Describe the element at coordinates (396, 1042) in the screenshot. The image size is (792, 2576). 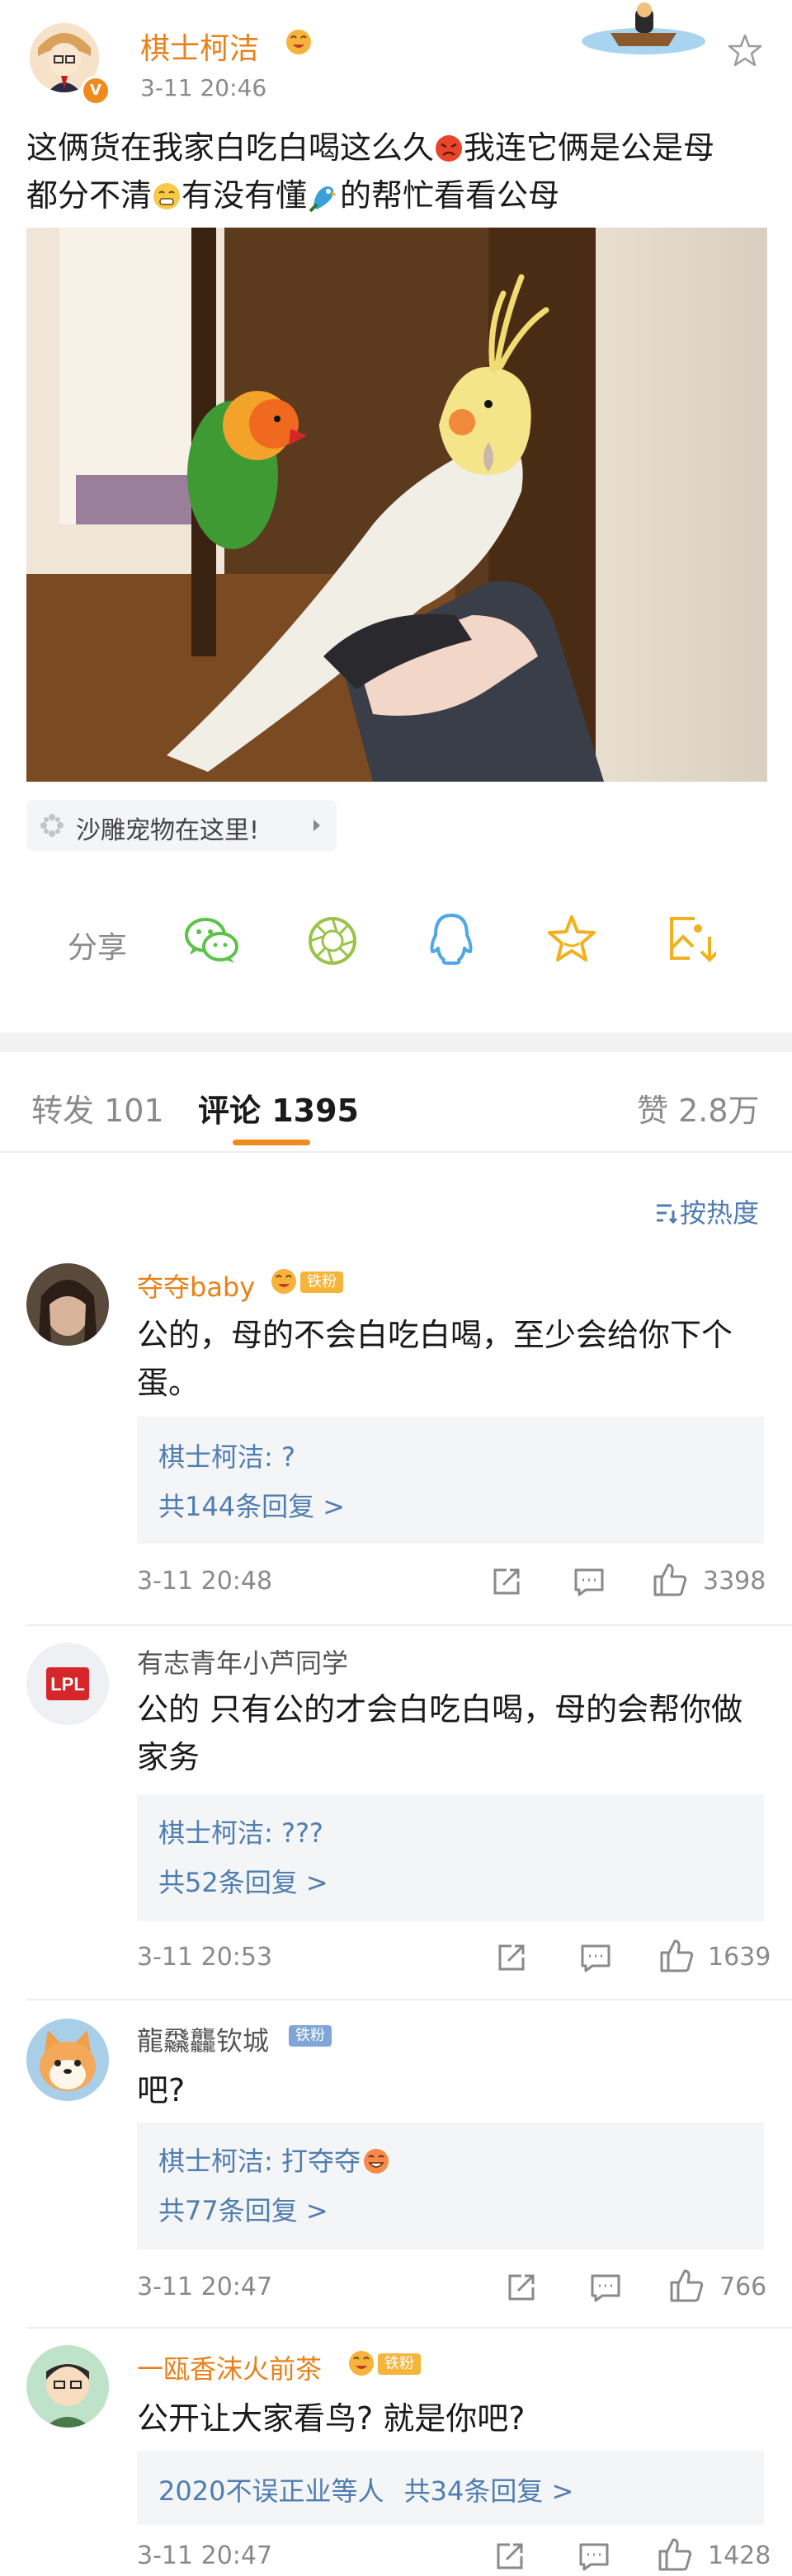
I see `section-divider` at that location.